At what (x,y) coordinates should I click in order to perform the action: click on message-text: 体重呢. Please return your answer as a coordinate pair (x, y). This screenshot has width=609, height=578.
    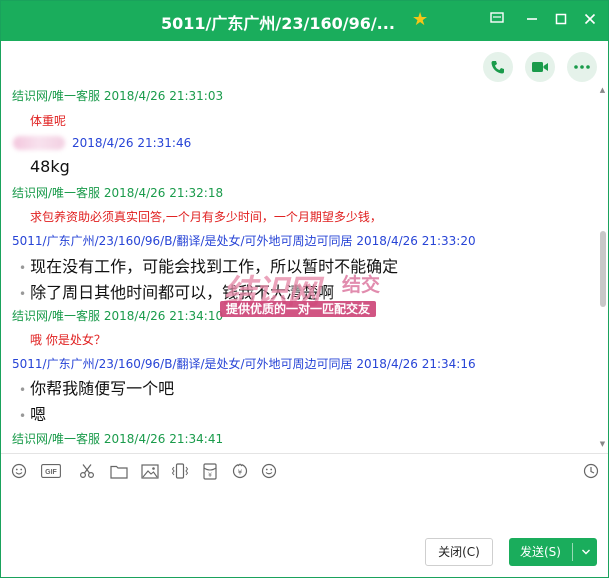
    Looking at the image, I should click on (48, 121).